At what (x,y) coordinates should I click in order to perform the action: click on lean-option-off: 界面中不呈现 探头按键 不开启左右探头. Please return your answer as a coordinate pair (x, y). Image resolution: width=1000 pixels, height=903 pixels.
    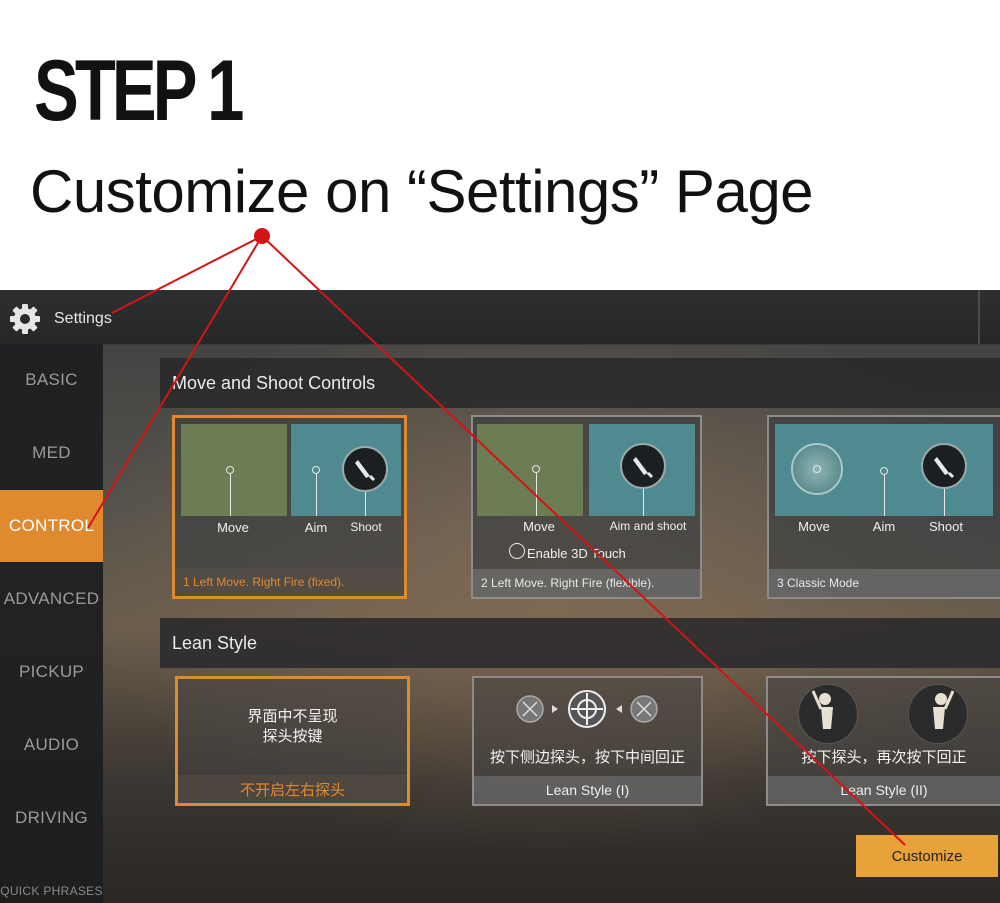
    Looking at the image, I should click on (292, 741).